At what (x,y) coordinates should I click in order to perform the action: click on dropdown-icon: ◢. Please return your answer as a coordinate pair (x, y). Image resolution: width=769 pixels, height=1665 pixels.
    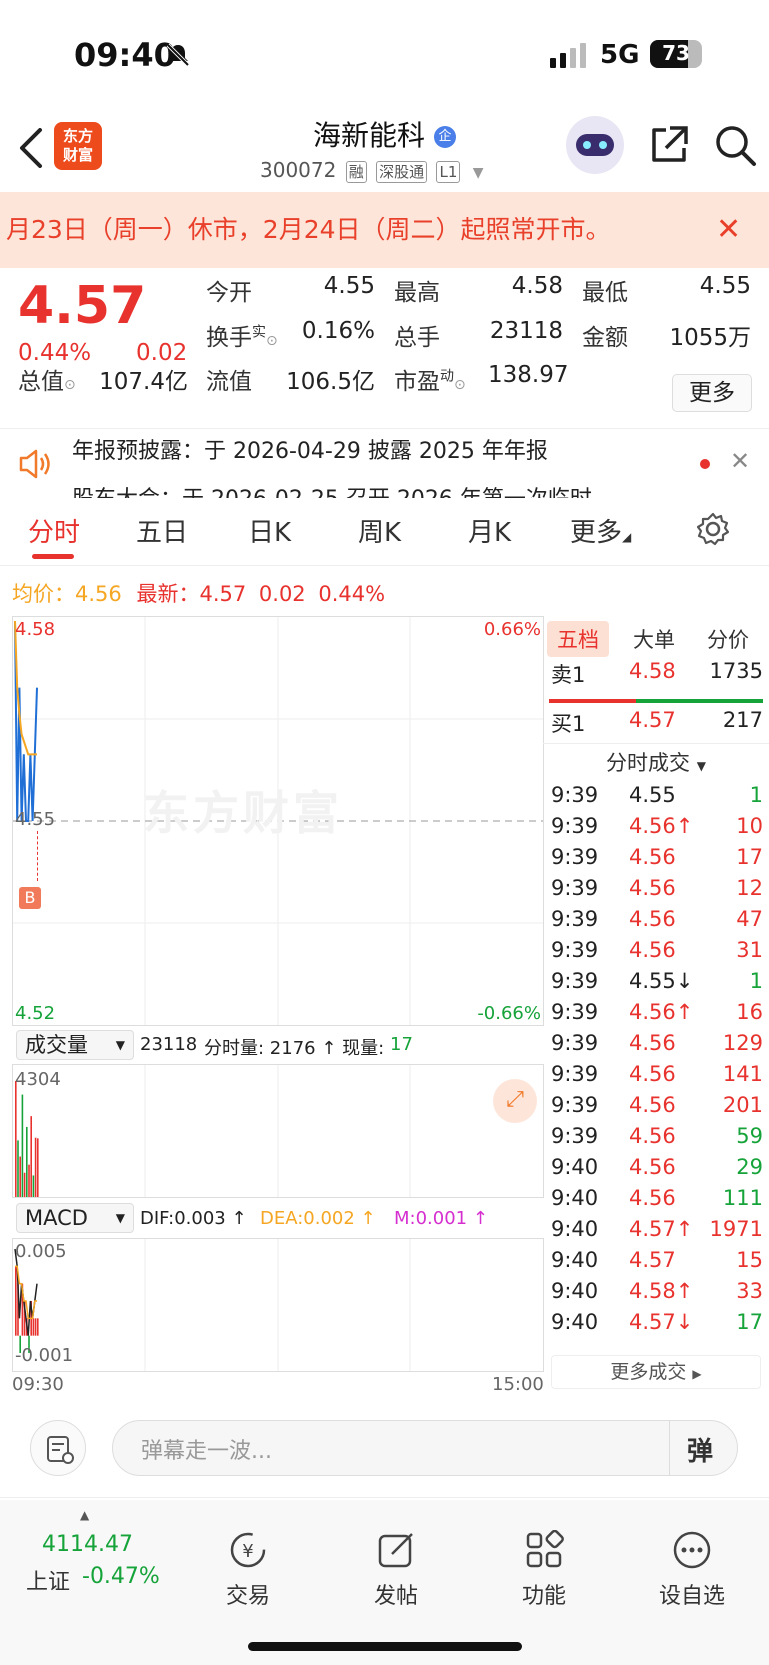
    Looking at the image, I should click on (627, 537).